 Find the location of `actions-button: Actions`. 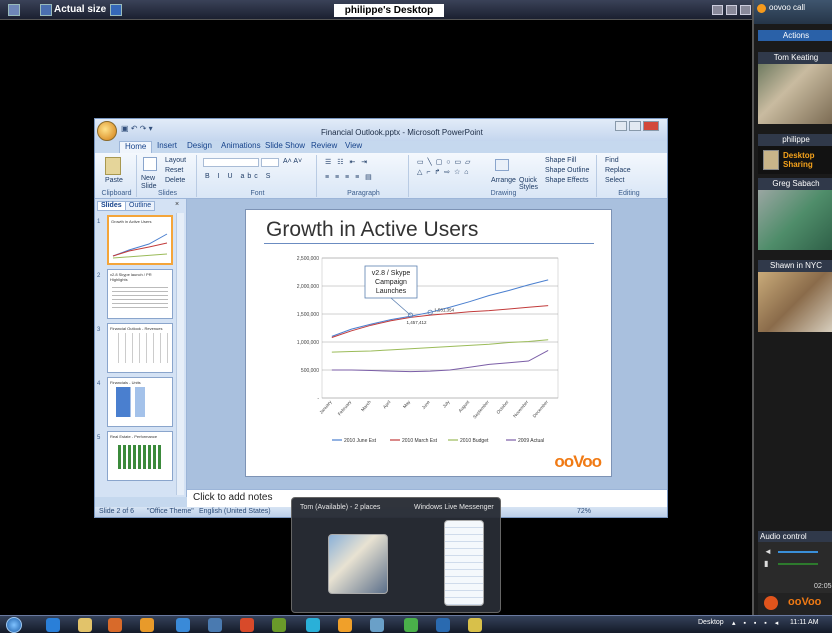

actions-button: Actions is located at coordinates (795, 35).